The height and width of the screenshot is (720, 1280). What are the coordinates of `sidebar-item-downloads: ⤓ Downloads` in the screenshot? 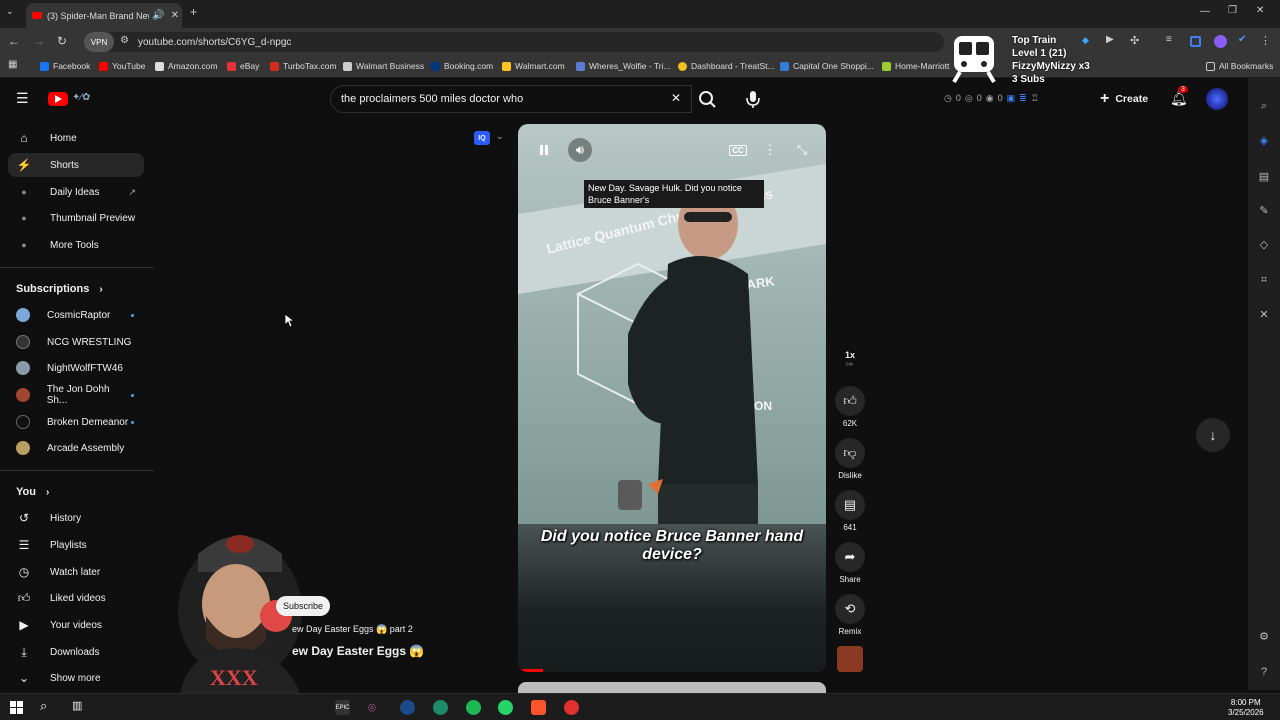 It's located at (76, 652).